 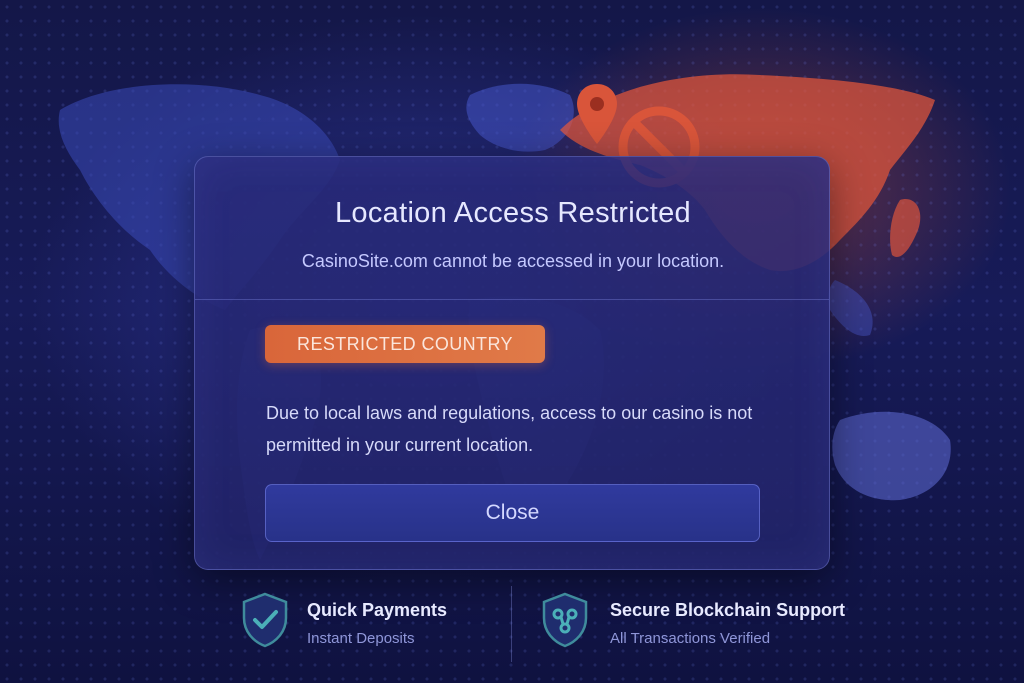 I want to click on shield-blockchain-icon, so click(x=565, y=620).